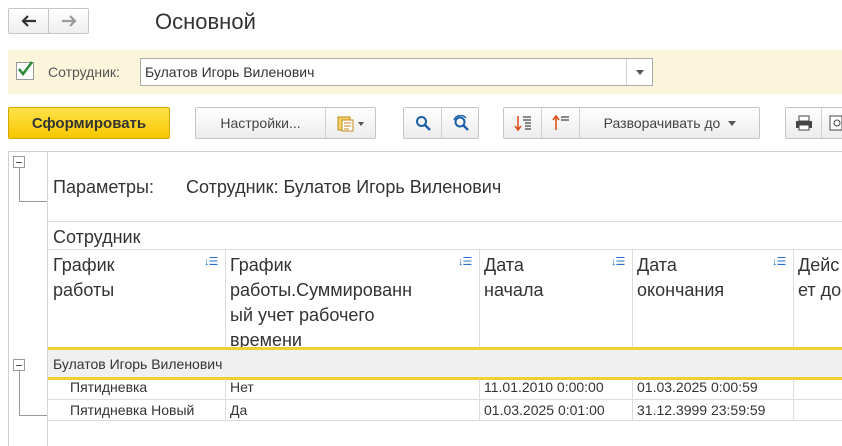  Describe the element at coordinates (205, 21) in the screenshot. I see `page-title: Основной` at that location.